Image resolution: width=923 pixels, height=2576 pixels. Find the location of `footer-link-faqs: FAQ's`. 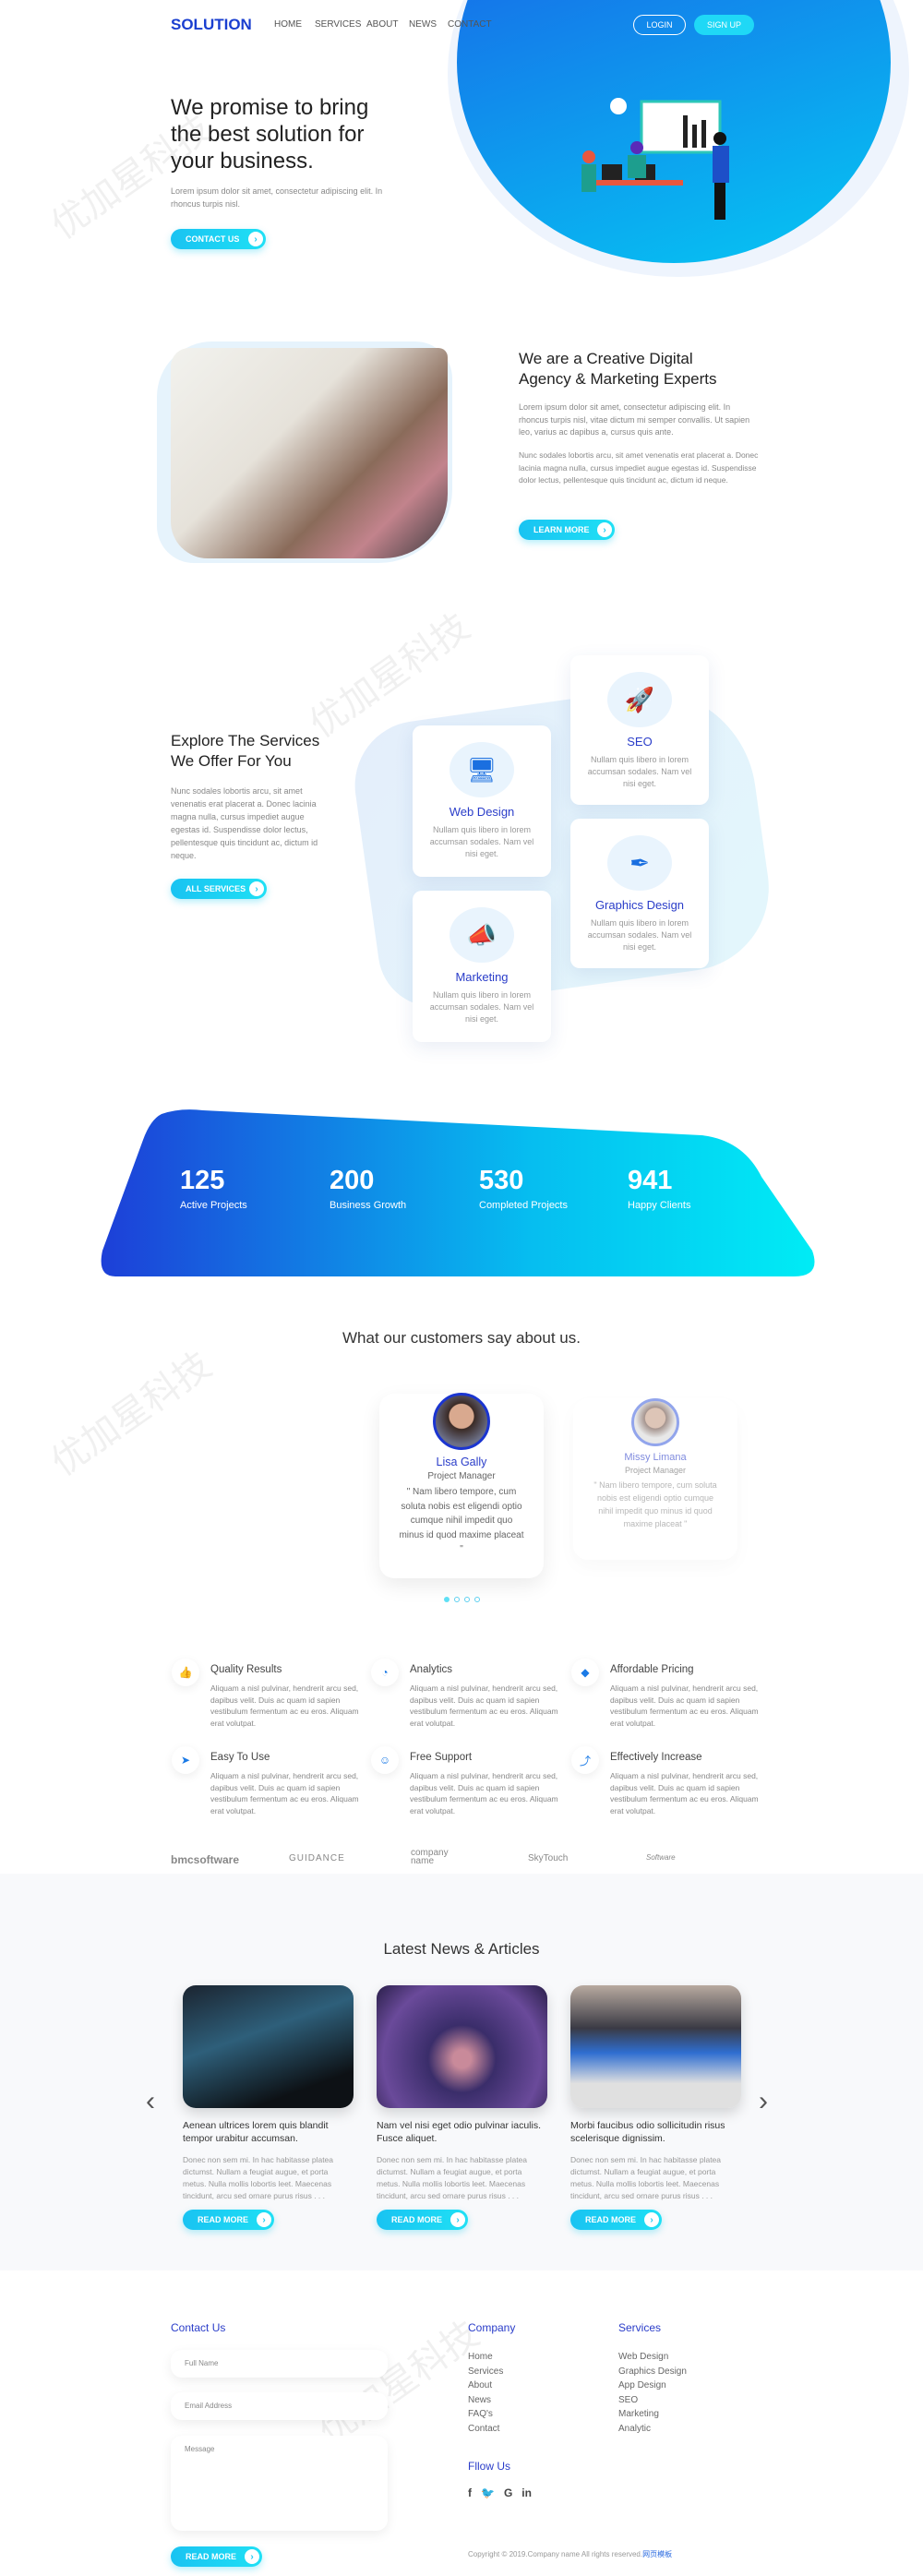

footer-link-faqs: FAQ's is located at coordinates (486, 2415).